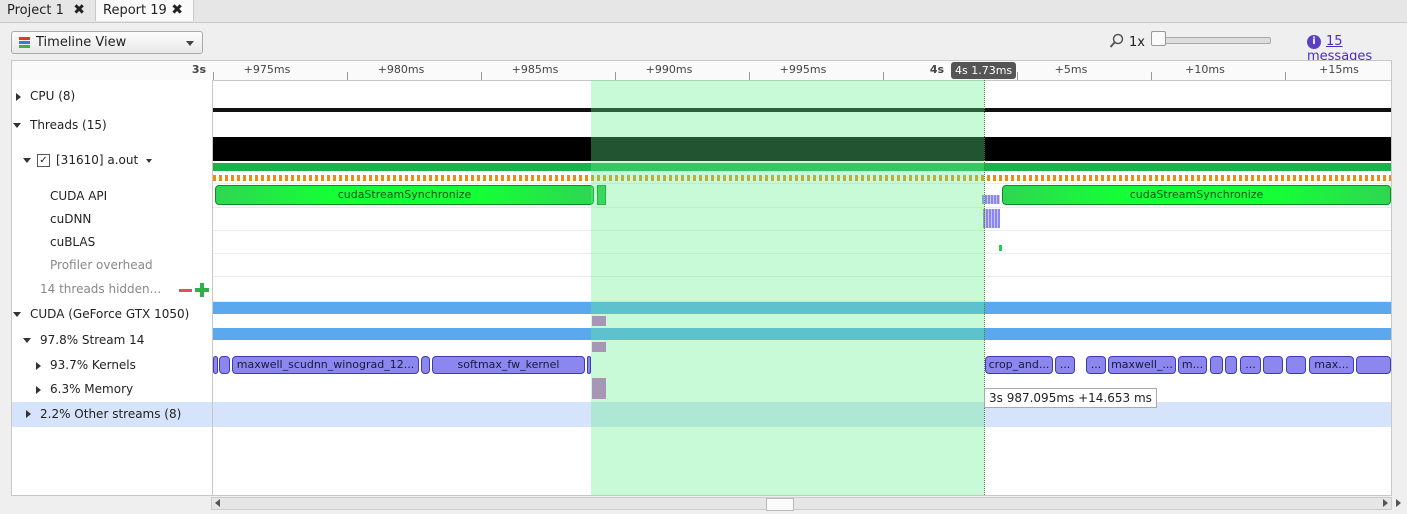  What do you see at coordinates (92, 340) in the screenshot?
I see `tree-row-label: 97.8% Stream 14` at bounding box center [92, 340].